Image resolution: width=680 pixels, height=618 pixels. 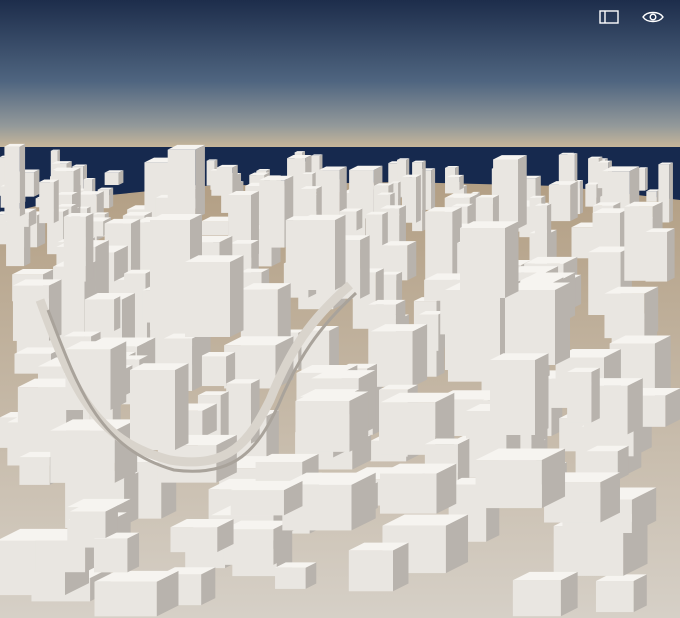 I want to click on panel-toggle-button, so click(x=609, y=17).